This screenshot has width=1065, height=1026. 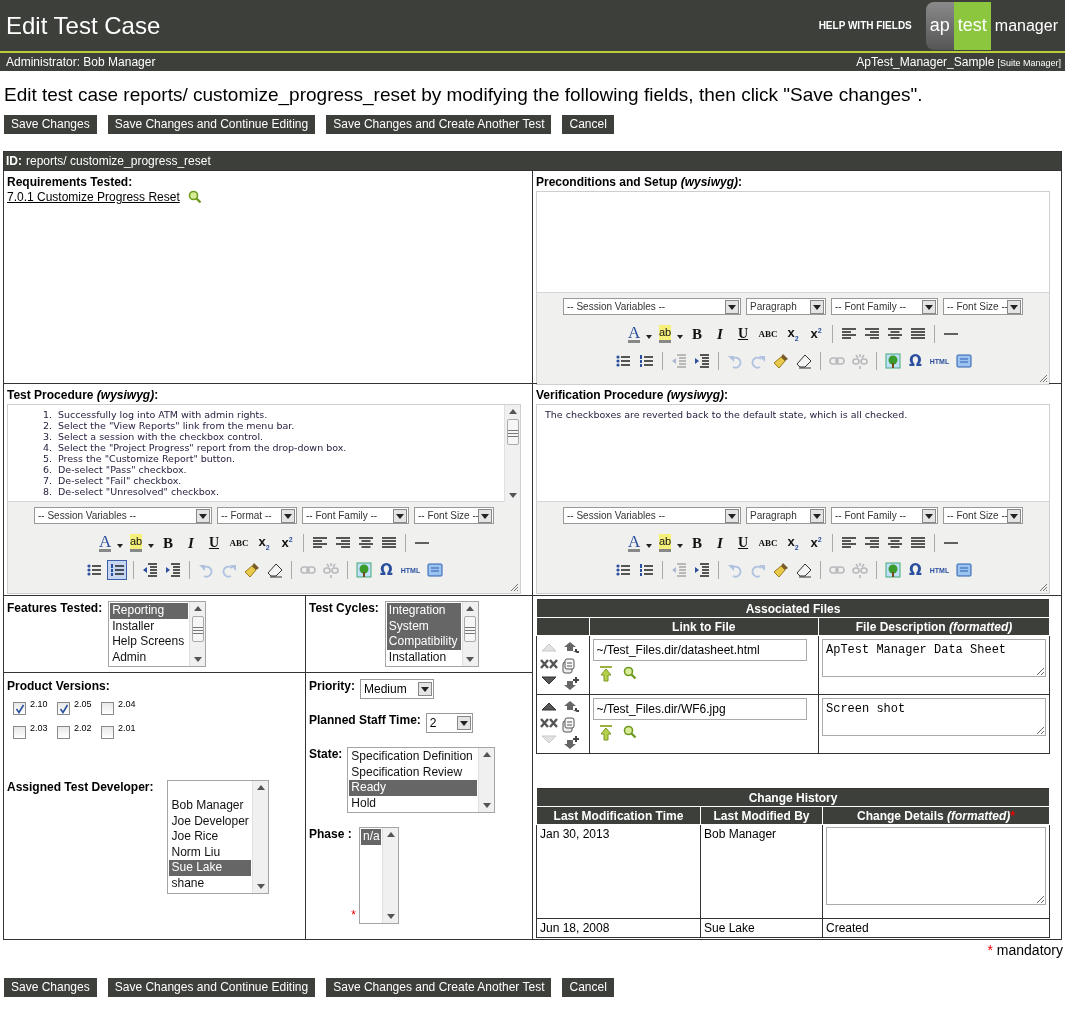 I want to click on list-option: Installer, so click(x=149, y=626).